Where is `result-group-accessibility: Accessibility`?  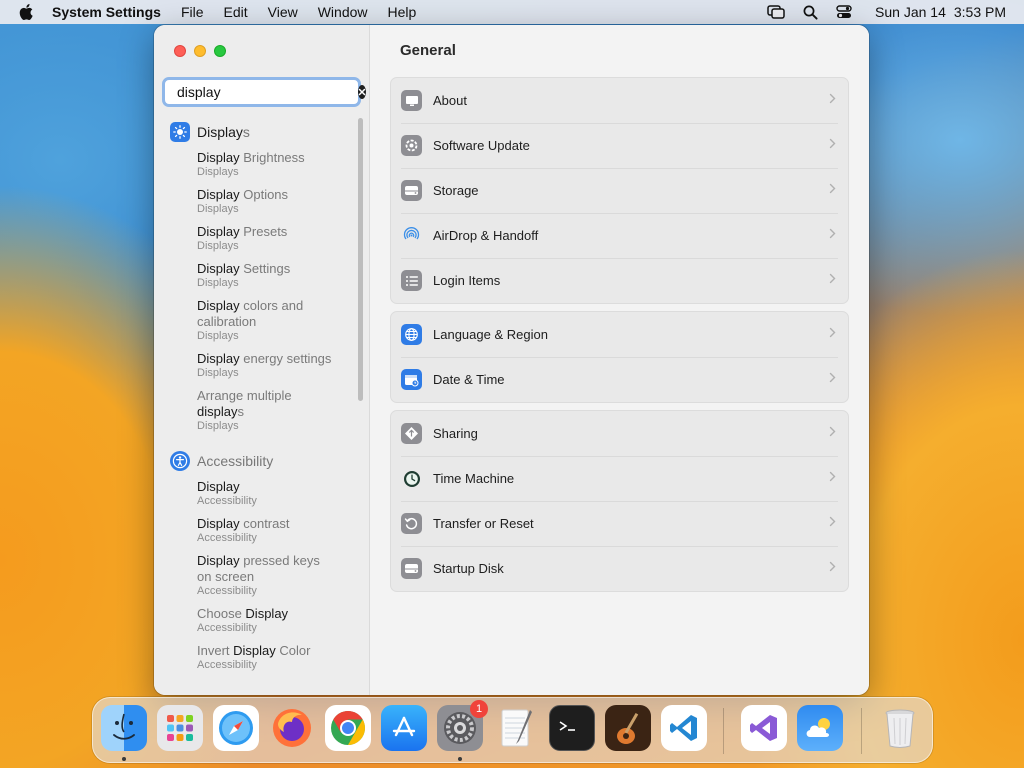 result-group-accessibility: Accessibility is located at coordinates (259, 461).